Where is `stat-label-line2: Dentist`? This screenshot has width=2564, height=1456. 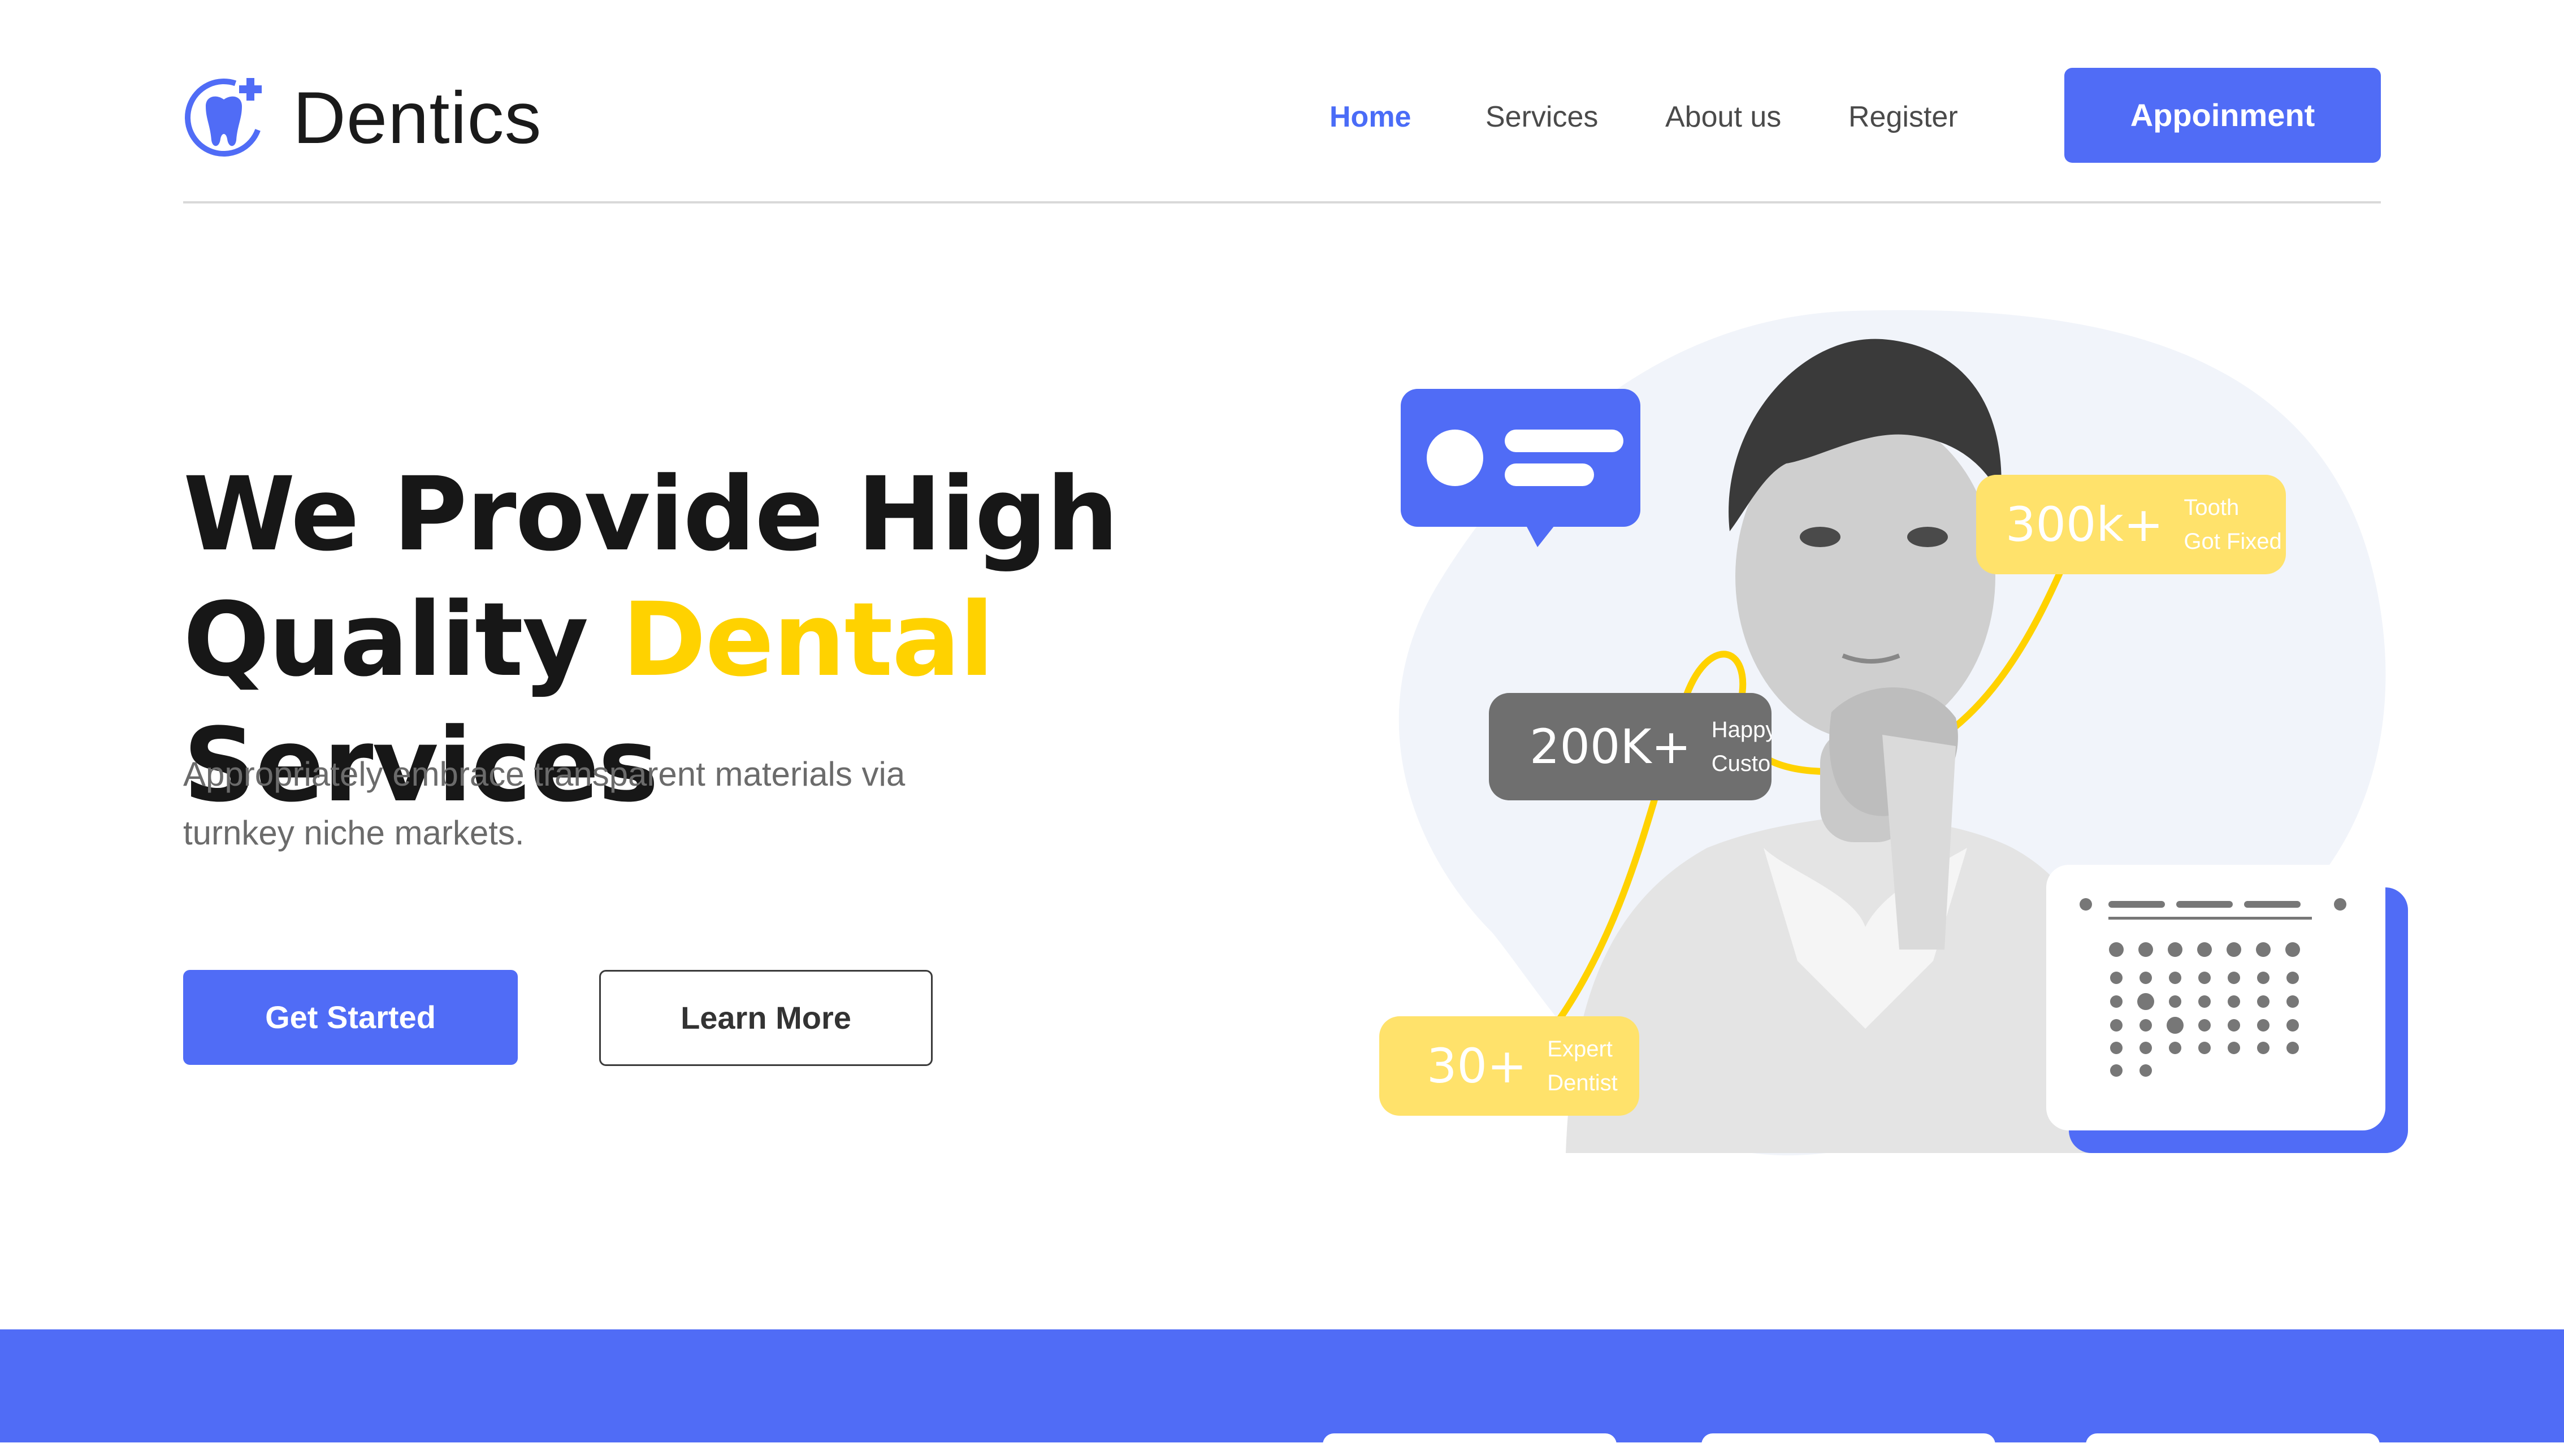 stat-label-line2: Dentist is located at coordinates (1583, 1083).